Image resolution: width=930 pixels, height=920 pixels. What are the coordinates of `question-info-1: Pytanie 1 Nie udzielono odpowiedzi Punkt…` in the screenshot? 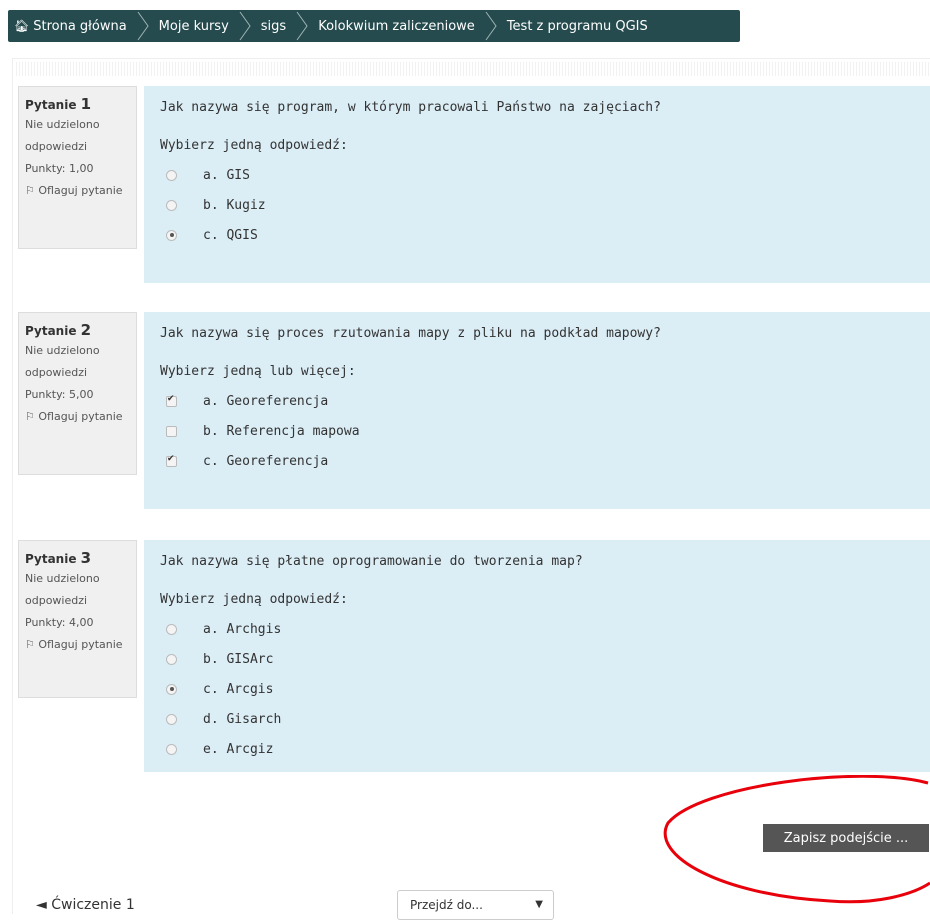 It's located at (77, 167).